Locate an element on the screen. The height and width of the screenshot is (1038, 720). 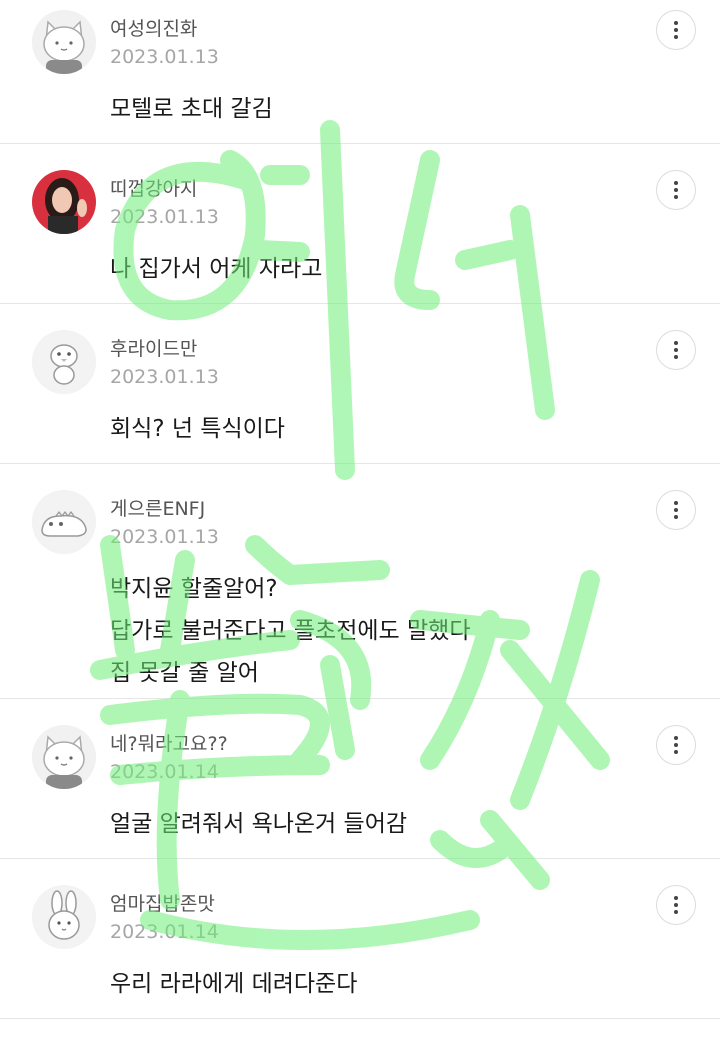
comment-text: 우리 라라에게 데려다준다 is located at coordinates (233, 984).